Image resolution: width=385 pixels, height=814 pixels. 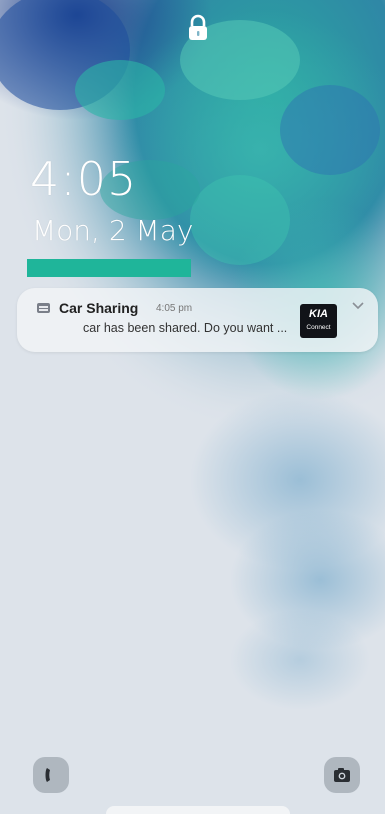 I want to click on brand-logo-mark: KIA, so click(x=318, y=314).